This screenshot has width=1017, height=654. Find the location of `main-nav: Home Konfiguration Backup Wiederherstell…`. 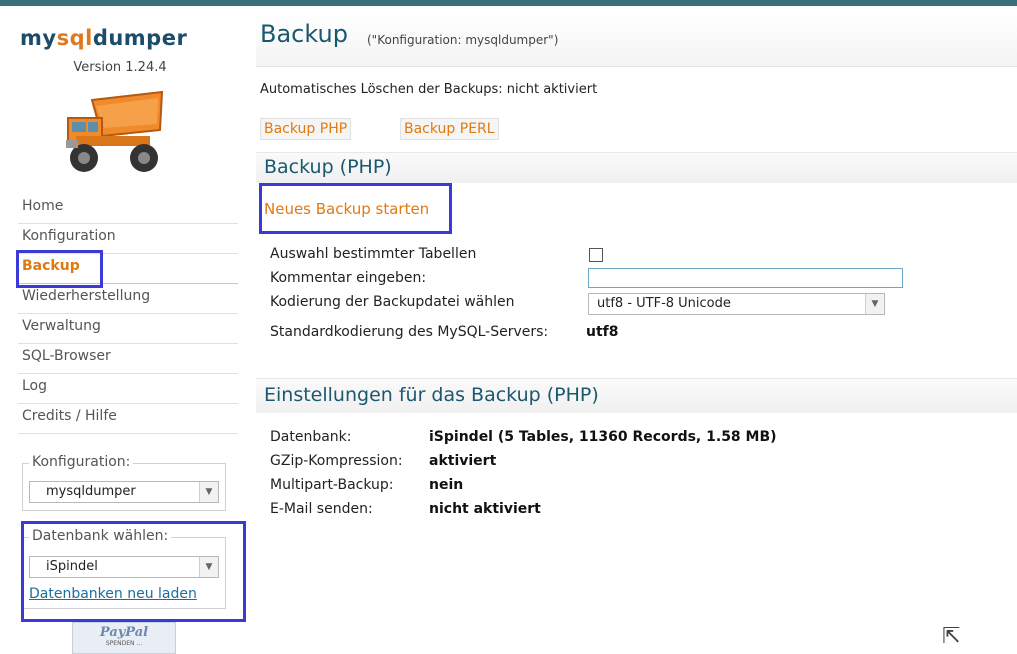

main-nav: Home Konfiguration Backup Wiederherstell… is located at coordinates (128, 314).